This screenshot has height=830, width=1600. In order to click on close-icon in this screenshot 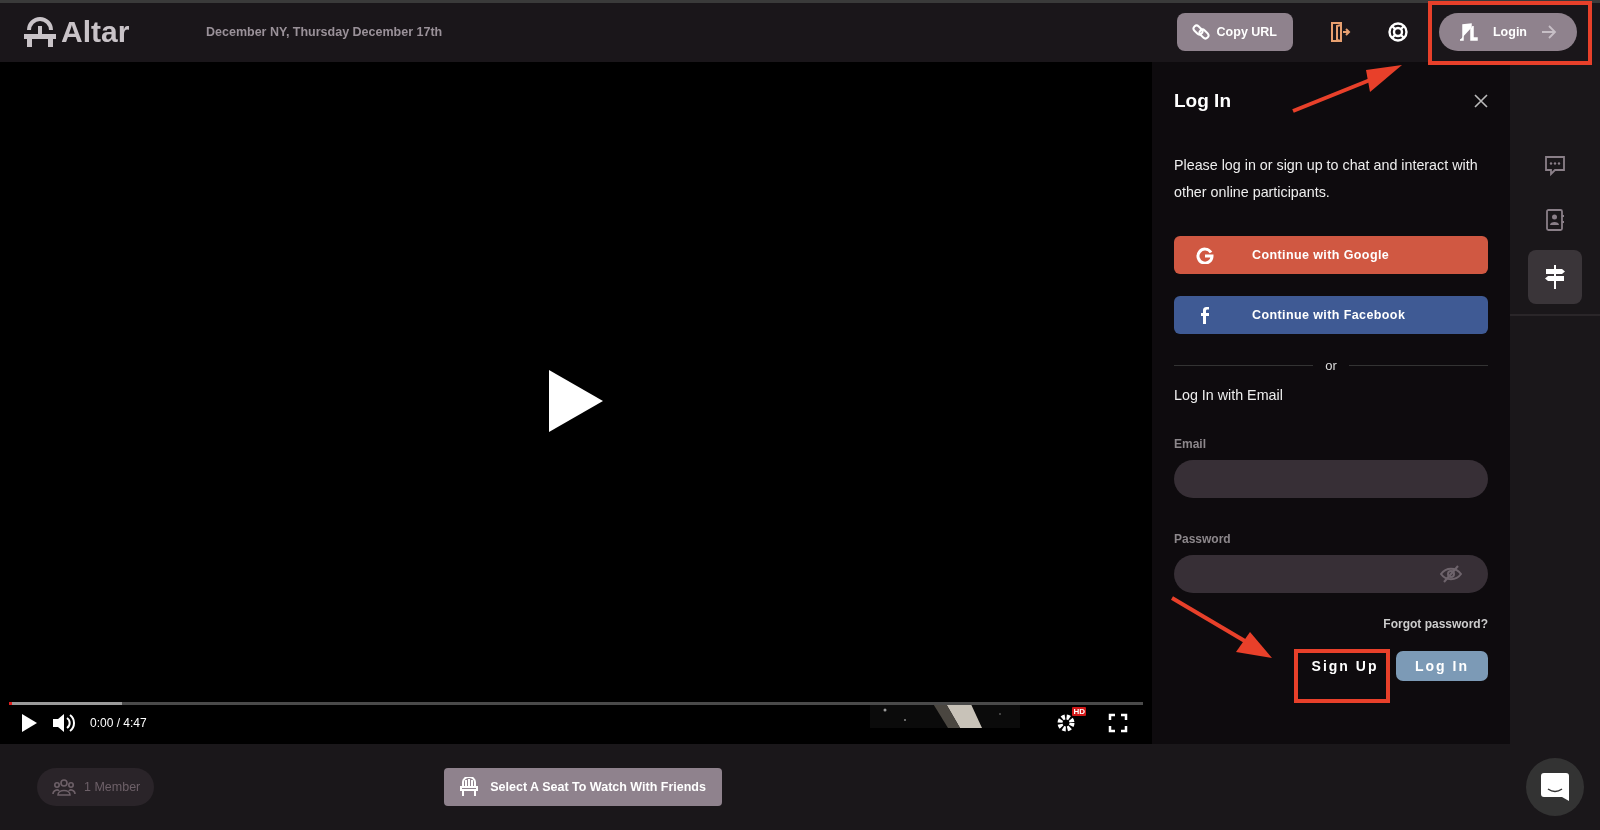, I will do `click(1481, 100)`.